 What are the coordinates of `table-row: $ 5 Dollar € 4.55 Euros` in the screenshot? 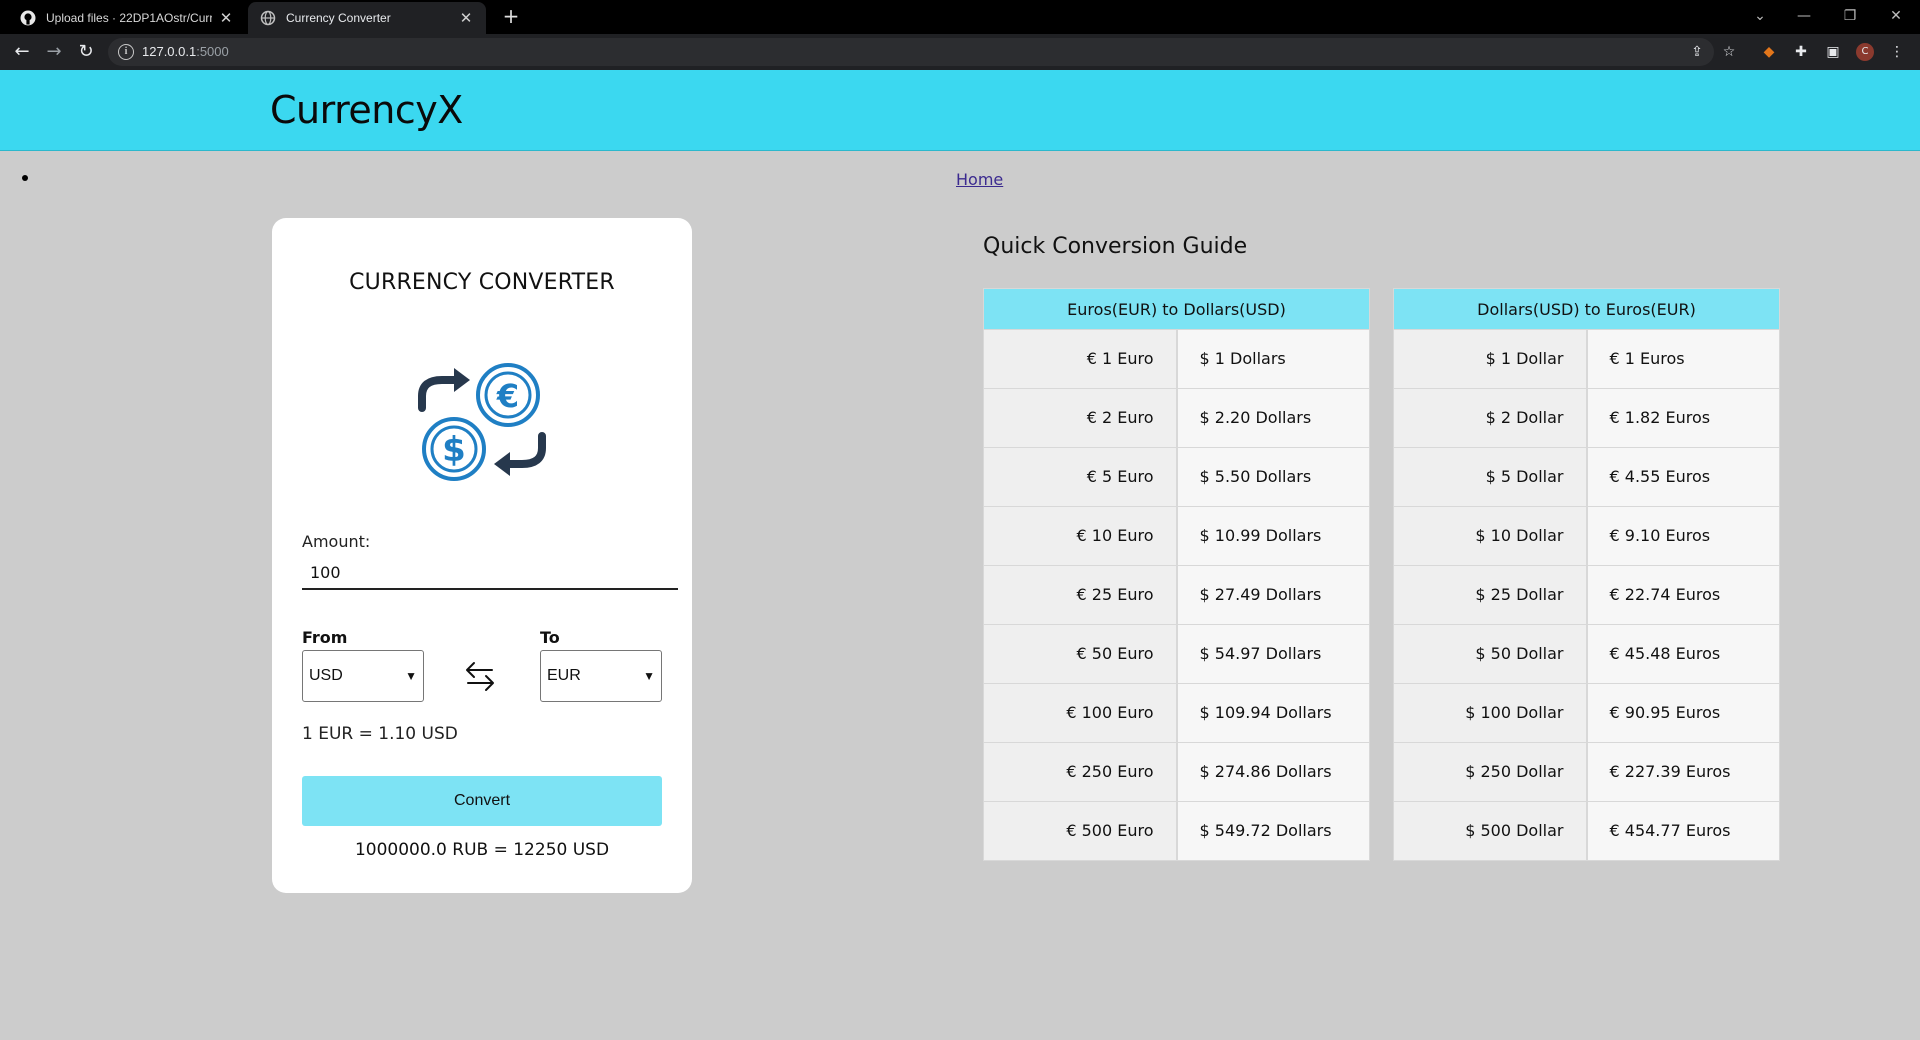 It's located at (1586, 477).